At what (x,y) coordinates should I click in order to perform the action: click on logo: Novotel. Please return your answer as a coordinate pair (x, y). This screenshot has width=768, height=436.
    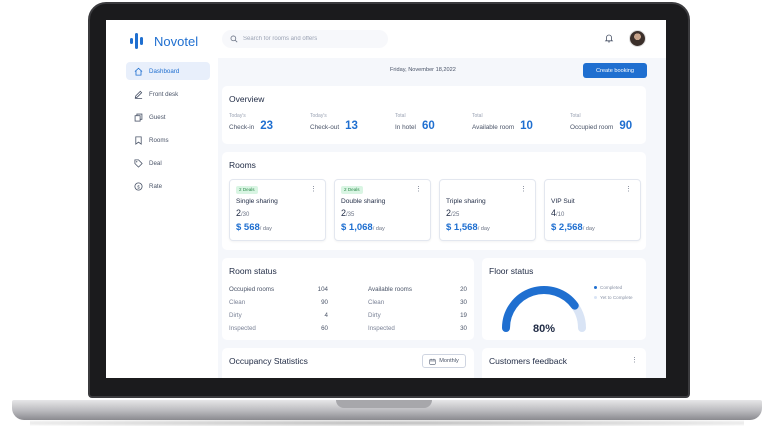
    Looking at the image, I should click on (164, 41).